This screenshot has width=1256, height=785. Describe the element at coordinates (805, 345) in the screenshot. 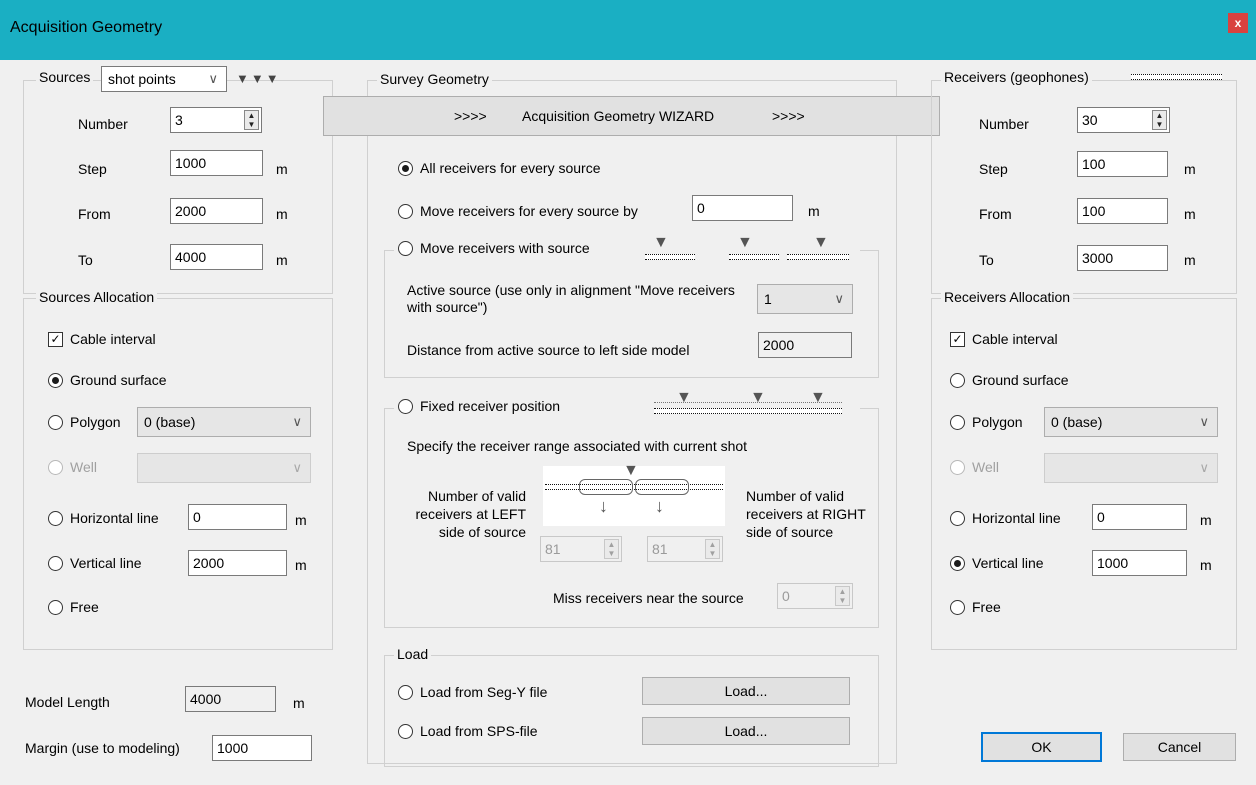

I see `distance-field: 2000` at that location.